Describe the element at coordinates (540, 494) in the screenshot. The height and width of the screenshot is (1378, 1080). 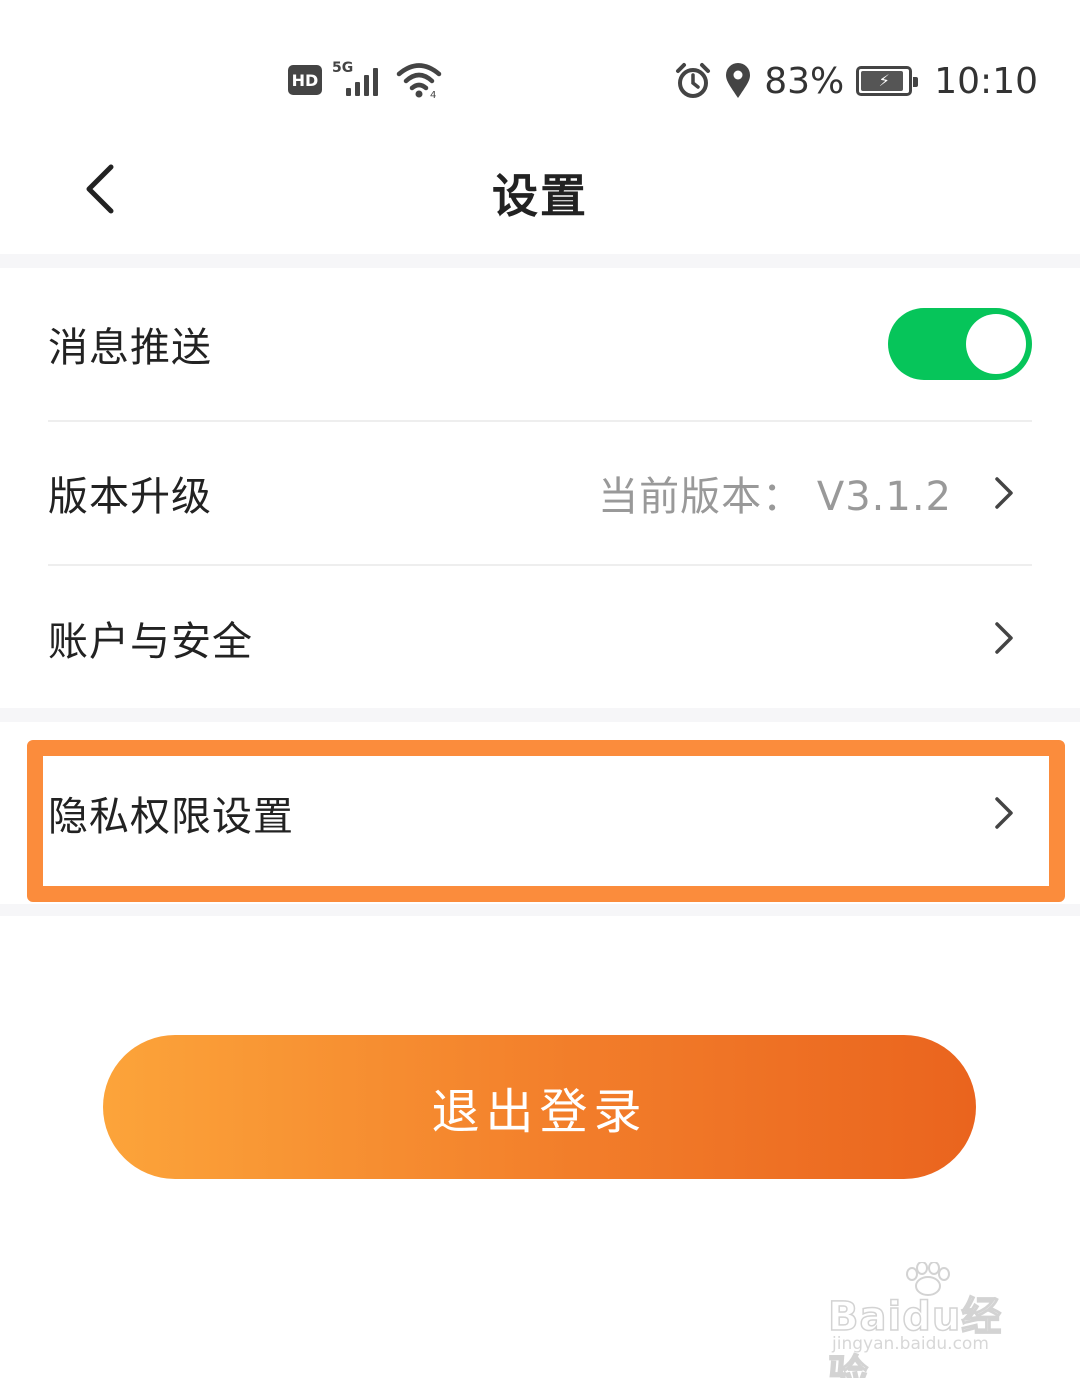
I see `settings-row-version: 版本升级 当前版本： V3.1.2` at that location.